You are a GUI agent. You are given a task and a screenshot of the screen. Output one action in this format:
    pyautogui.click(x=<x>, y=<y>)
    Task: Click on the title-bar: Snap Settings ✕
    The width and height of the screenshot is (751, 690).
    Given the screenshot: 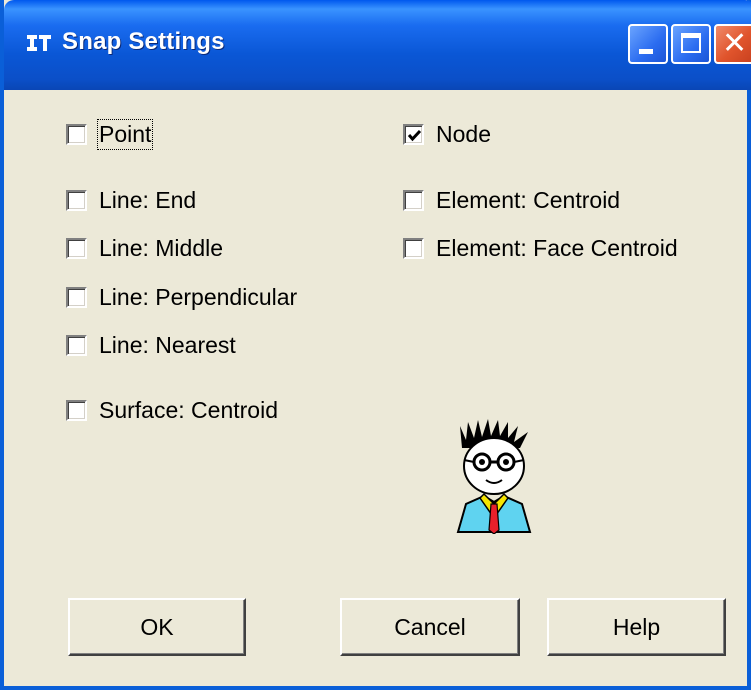 What is the action you would take?
    pyautogui.click(x=377, y=45)
    